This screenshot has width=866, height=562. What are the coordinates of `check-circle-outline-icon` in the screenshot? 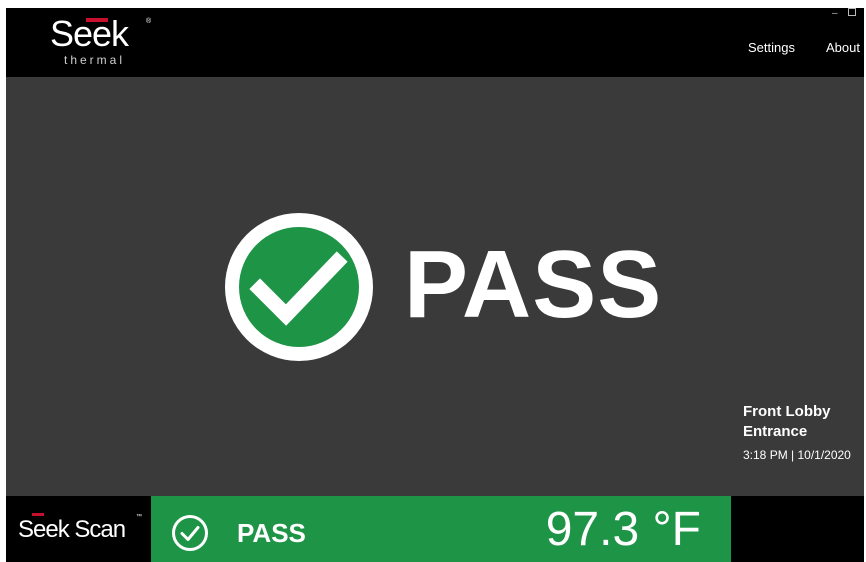 It's located at (190, 533).